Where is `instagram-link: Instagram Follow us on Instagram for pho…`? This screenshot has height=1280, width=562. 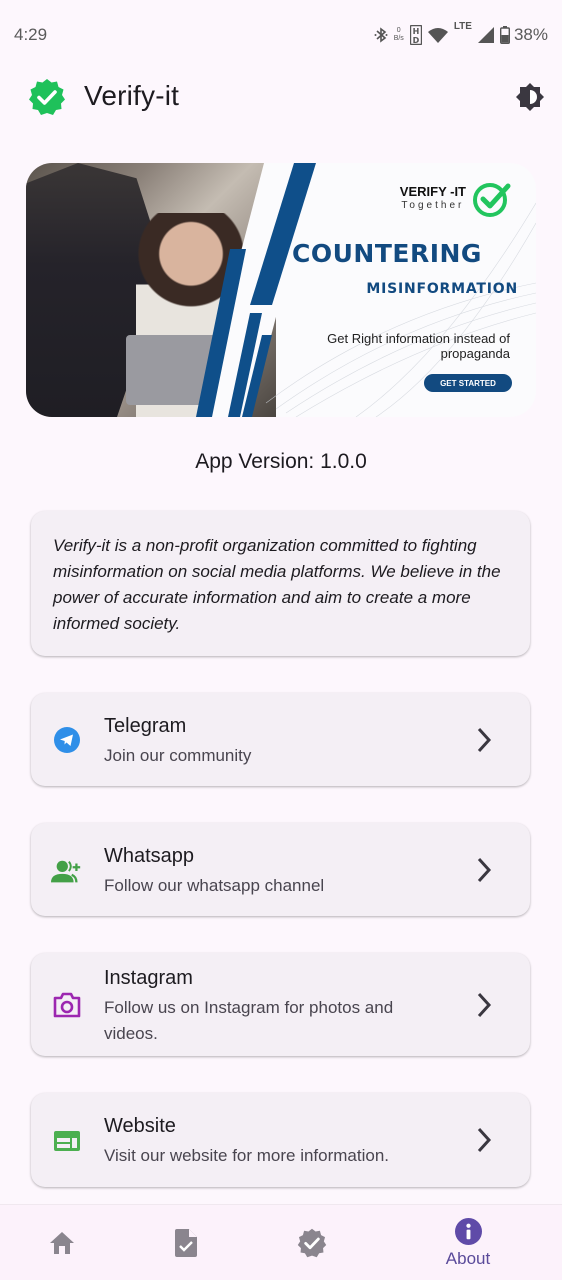 instagram-link: Instagram Follow us on Instagram for pho… is located at coordinates (280, 1004).